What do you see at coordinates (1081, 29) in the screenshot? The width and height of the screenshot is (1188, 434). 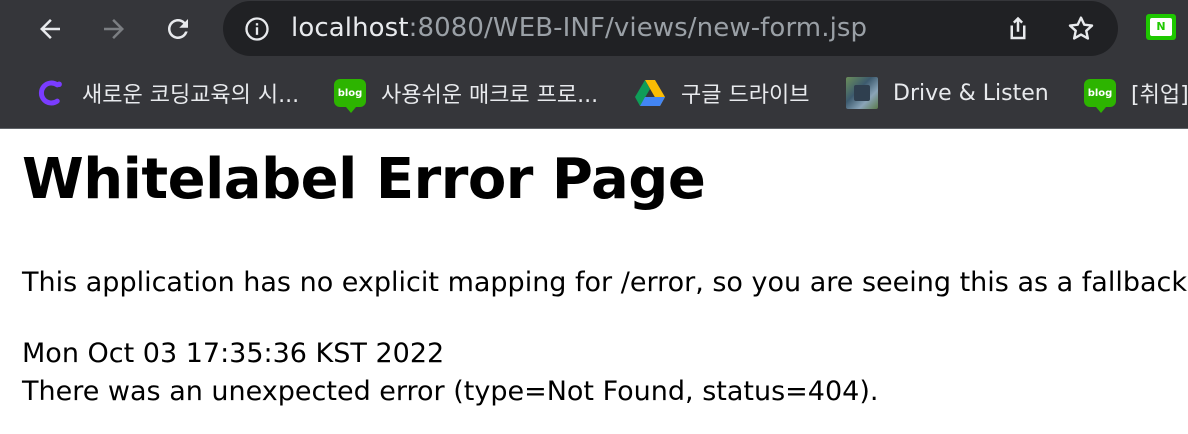 I see `star-icon` at bounding box center [1081, 29].